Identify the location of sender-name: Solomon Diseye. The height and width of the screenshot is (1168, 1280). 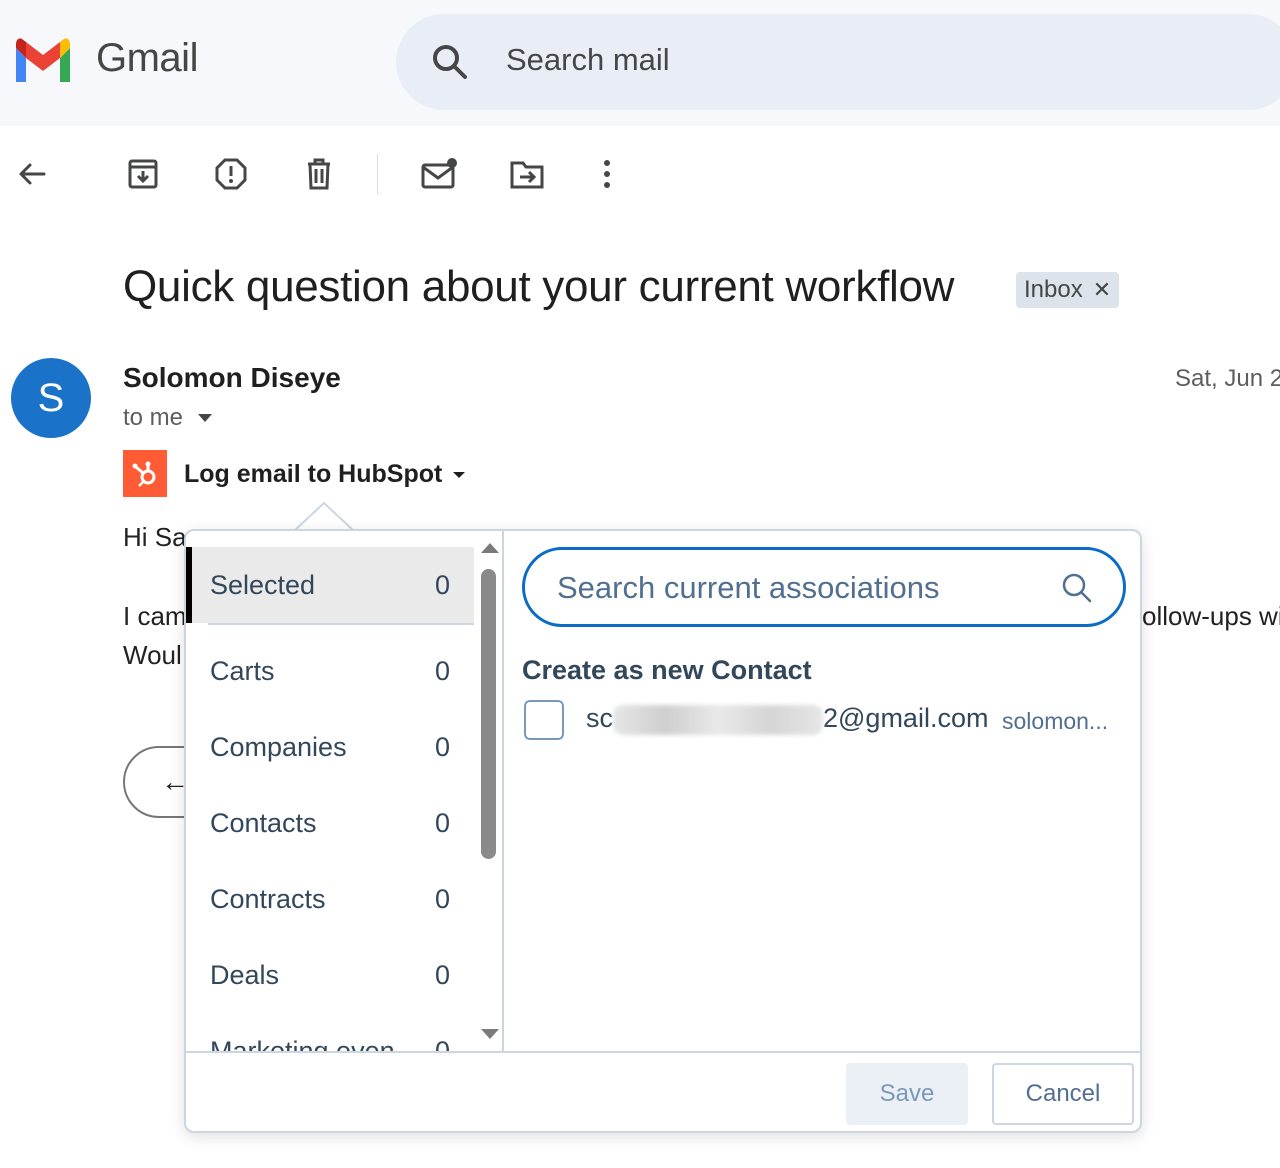
(232, 378).